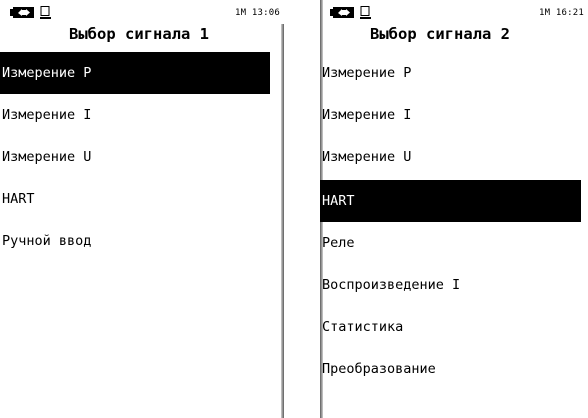 This screenshot has width=588, height=418. What do you see at coordinates (561, 13) in the screenshot?
I see `status-time: 1M 16:21` at bounding box center [561, 13].